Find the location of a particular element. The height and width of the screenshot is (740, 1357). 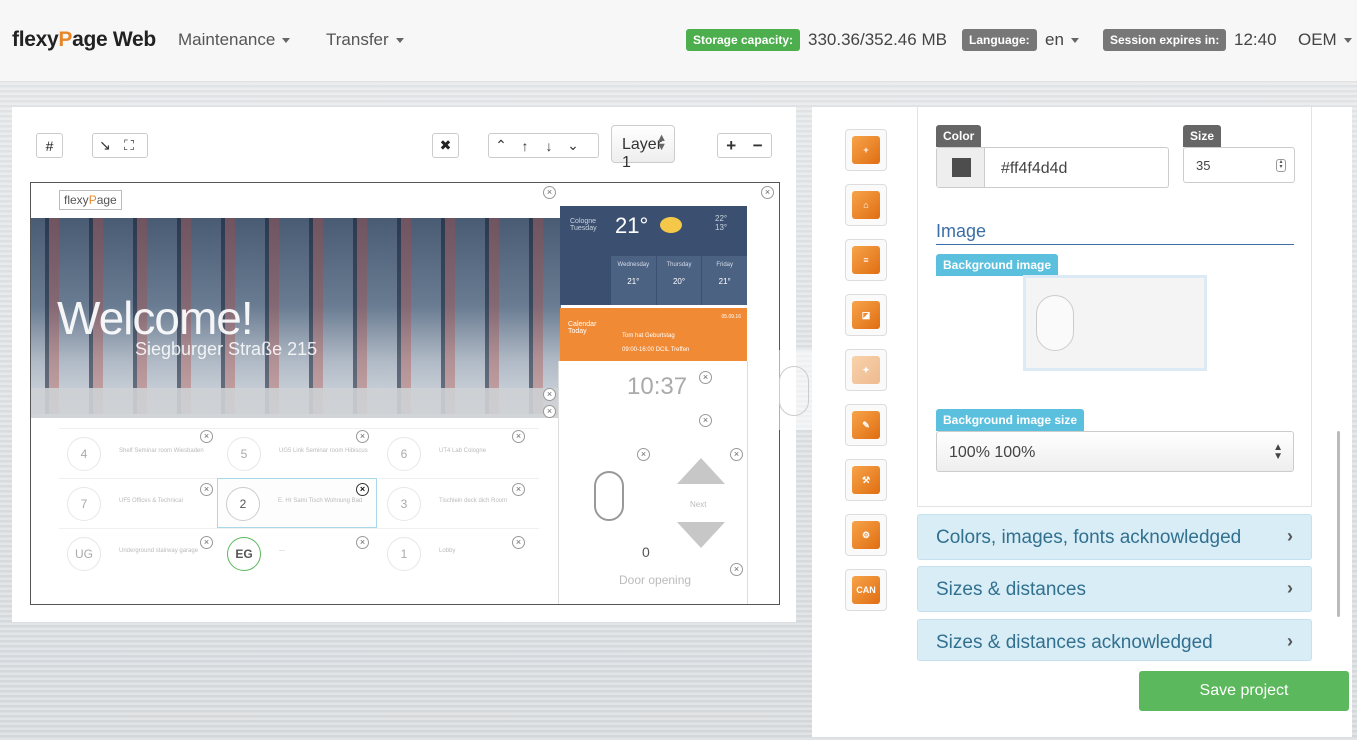

accordion-colors: Colors, images, fonts acknowledged › is located at coordinates (1114, 537).